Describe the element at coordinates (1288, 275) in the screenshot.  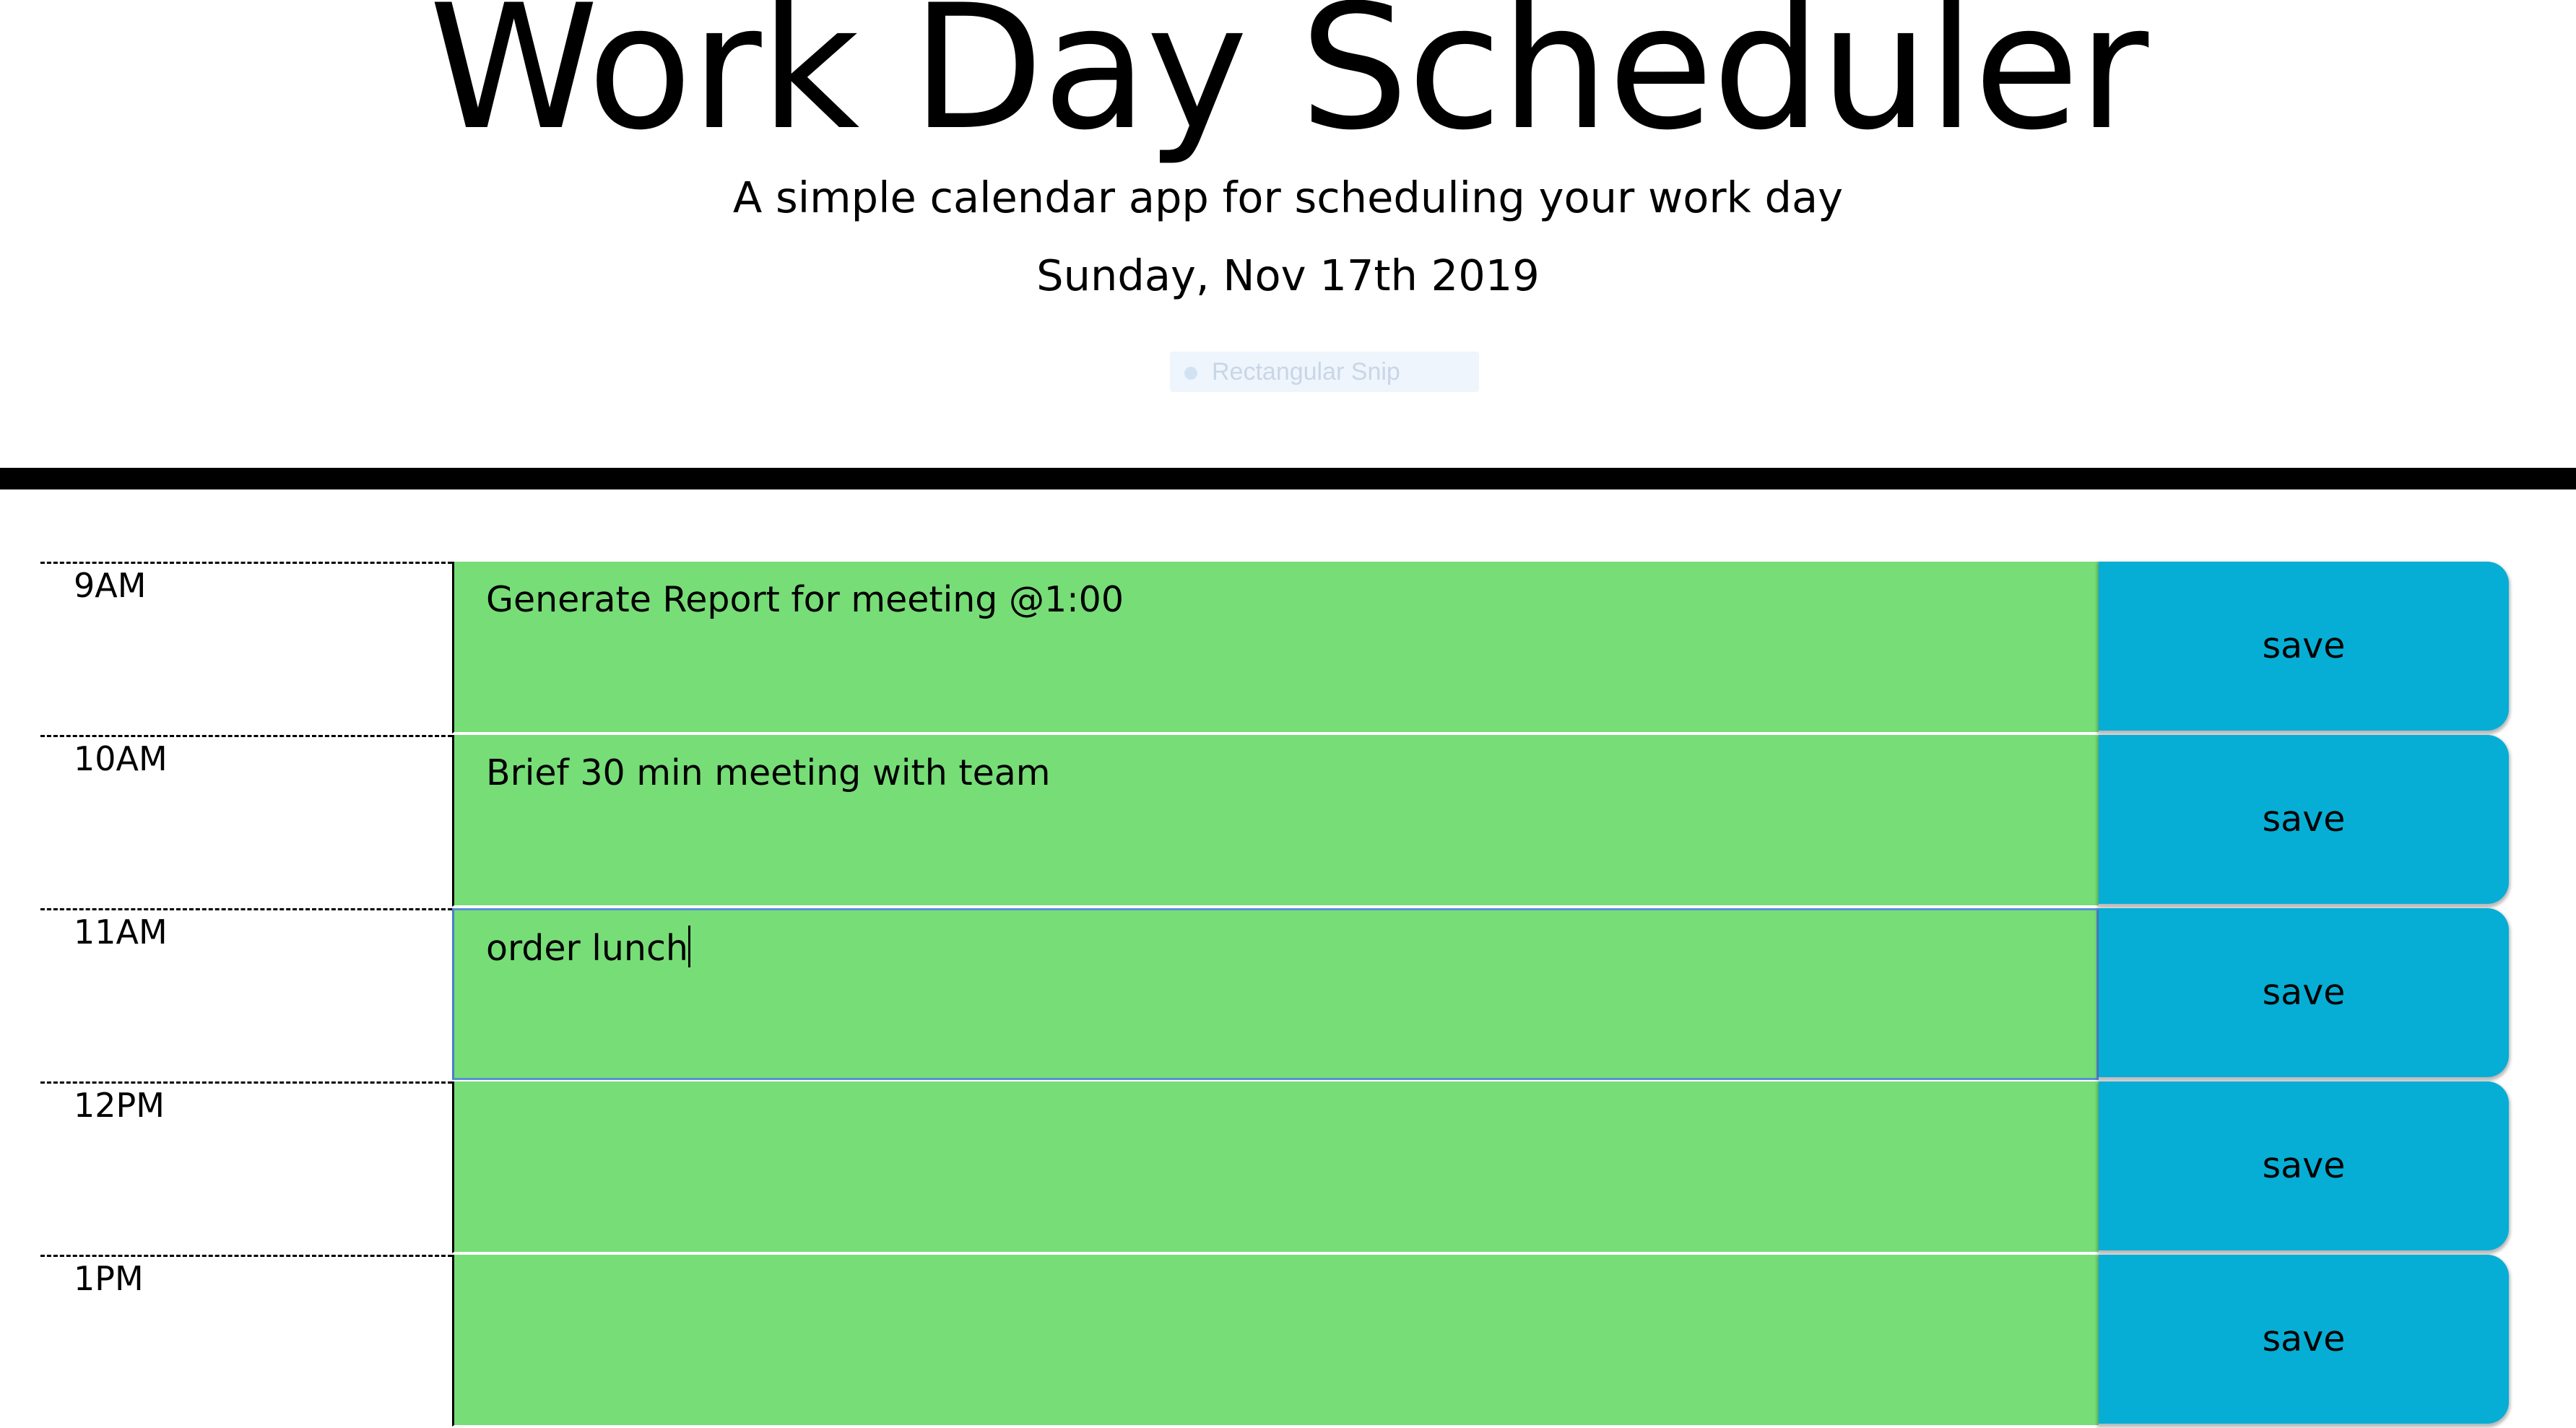
I see `current-day: Sunday, Nov 17th 2019` at that location.